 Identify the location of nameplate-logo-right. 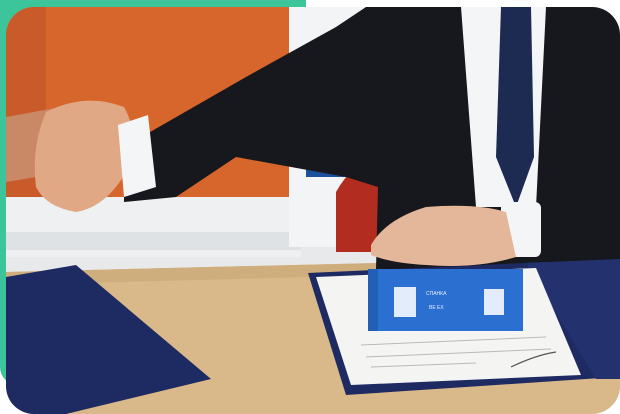
(494, 302).